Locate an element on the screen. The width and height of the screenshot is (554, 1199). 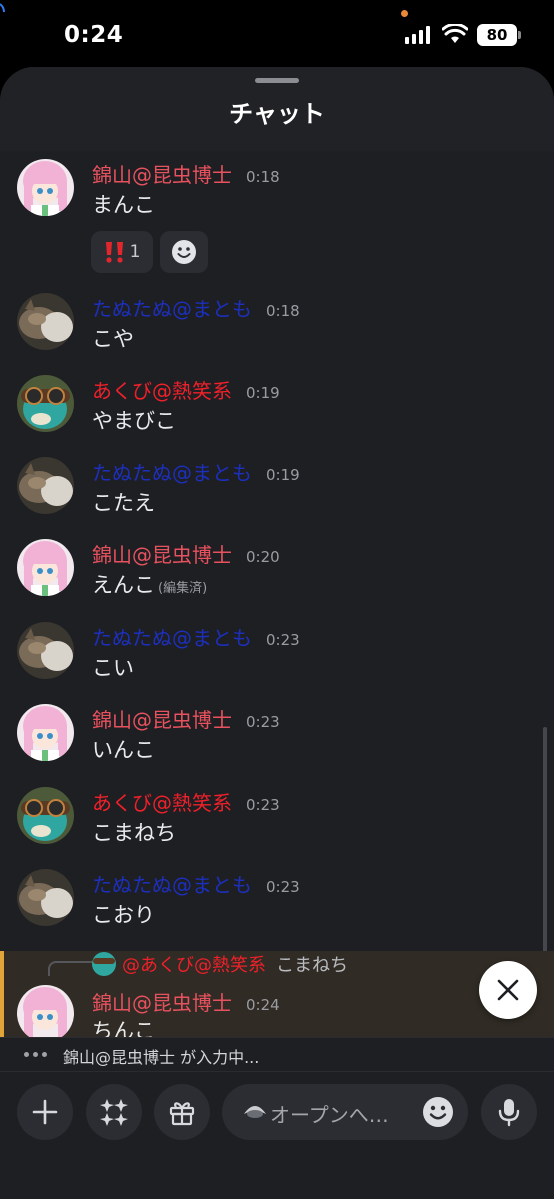
sheet-grabber is located at coordinates (277, 80).